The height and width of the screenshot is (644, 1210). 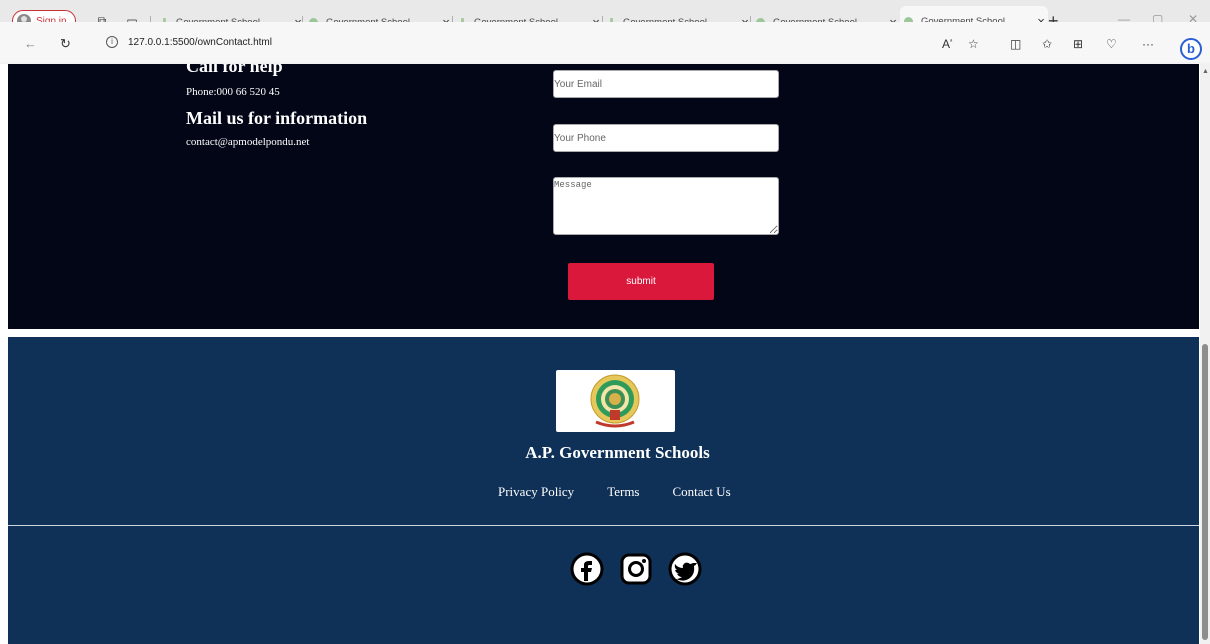 I want to click on social-links, so click(x=636, y=569).